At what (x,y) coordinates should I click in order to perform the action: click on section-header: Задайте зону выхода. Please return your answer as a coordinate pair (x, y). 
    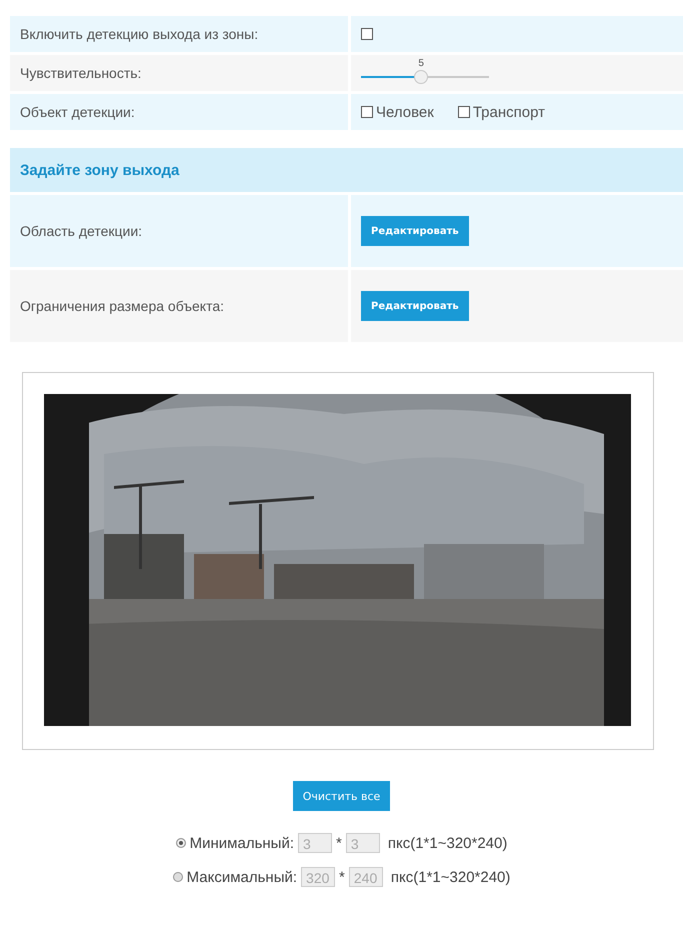
    Looking at the image, I should click on (346, 170).